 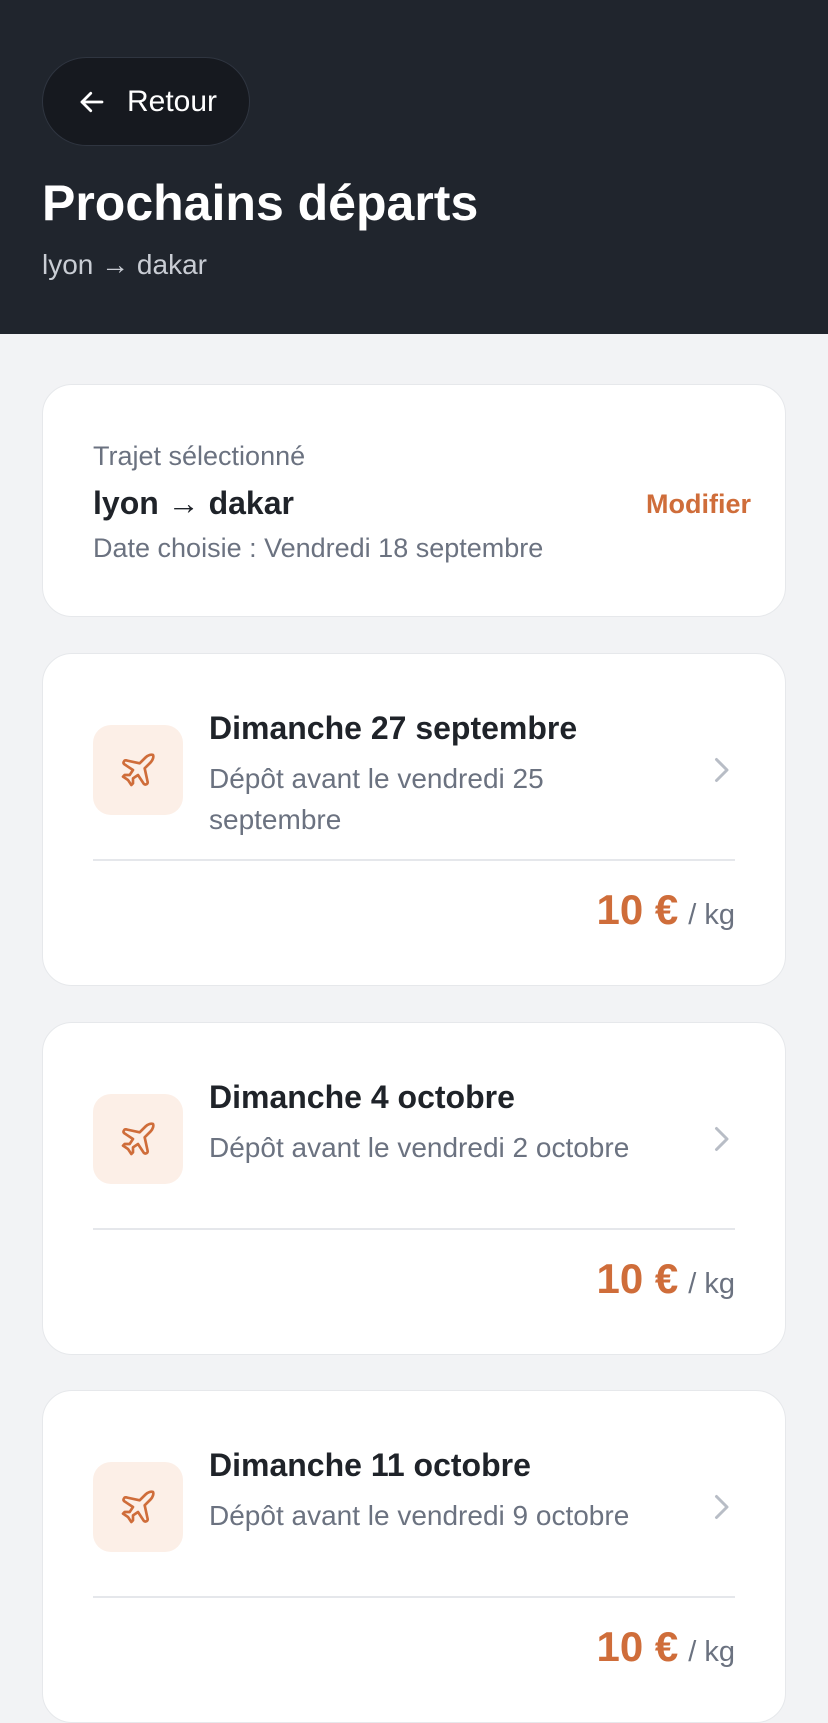 I want to click on arrow-left-icon, so click(x=92, y=101).